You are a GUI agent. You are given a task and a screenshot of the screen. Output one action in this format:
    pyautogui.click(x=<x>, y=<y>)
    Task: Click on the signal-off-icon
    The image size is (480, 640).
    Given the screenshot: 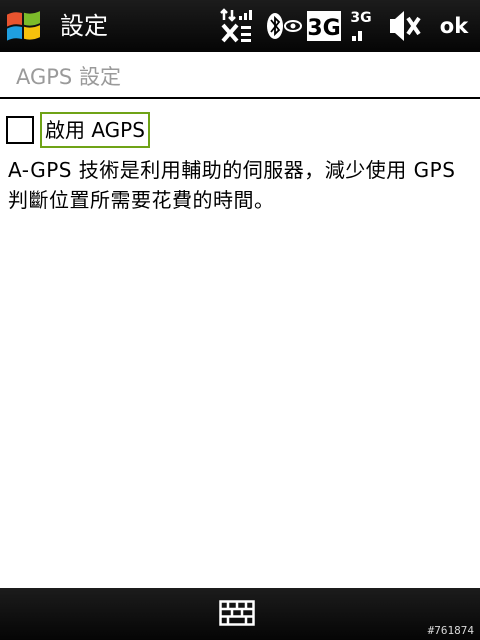 What is the action you would take?
    pyautogui.click(x=237, y=26)
    